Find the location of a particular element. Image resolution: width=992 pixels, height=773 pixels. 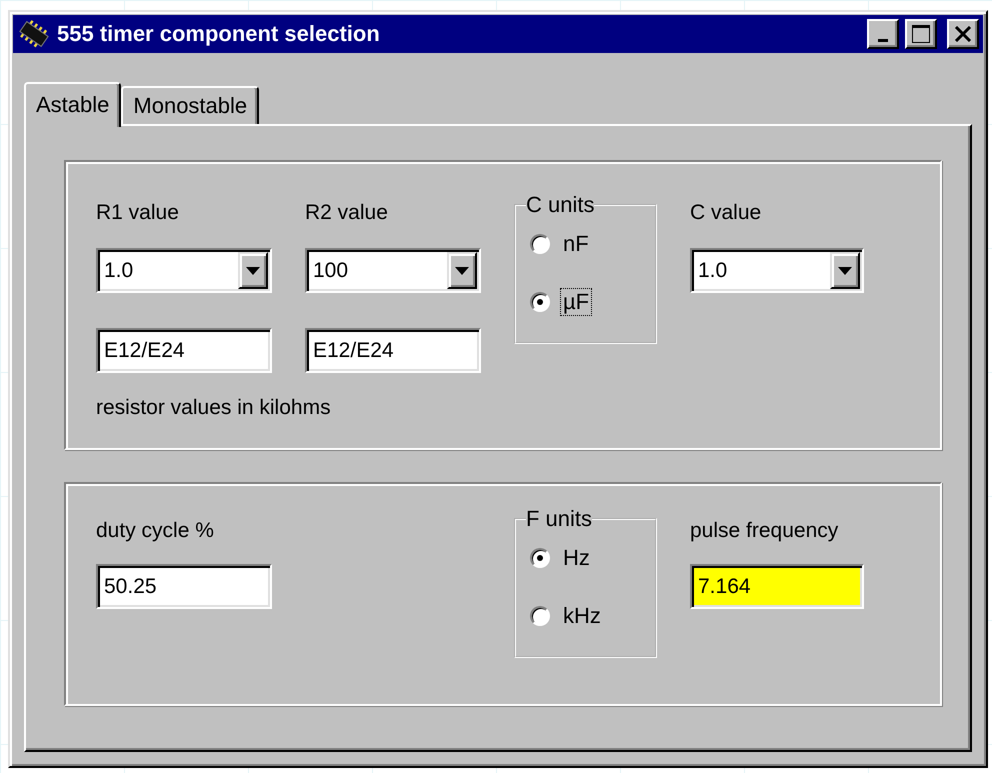

note-text: resistor values in kilohms is located at coordinates (213, 408).